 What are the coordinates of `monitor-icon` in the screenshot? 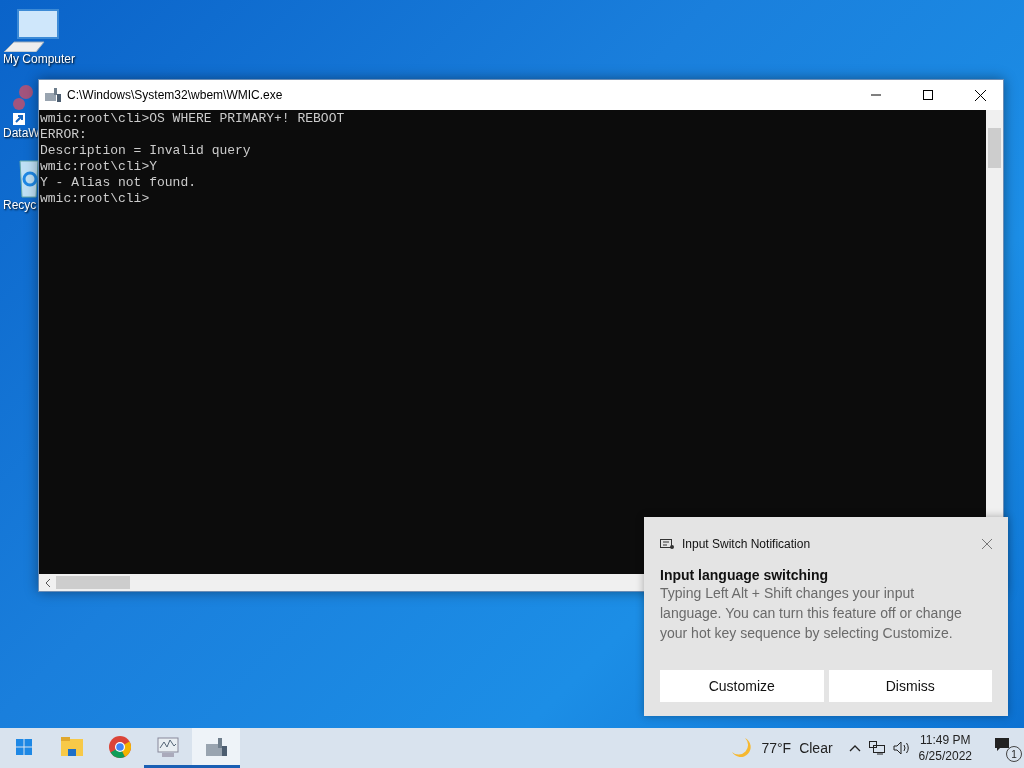 It's located at (168, 746).